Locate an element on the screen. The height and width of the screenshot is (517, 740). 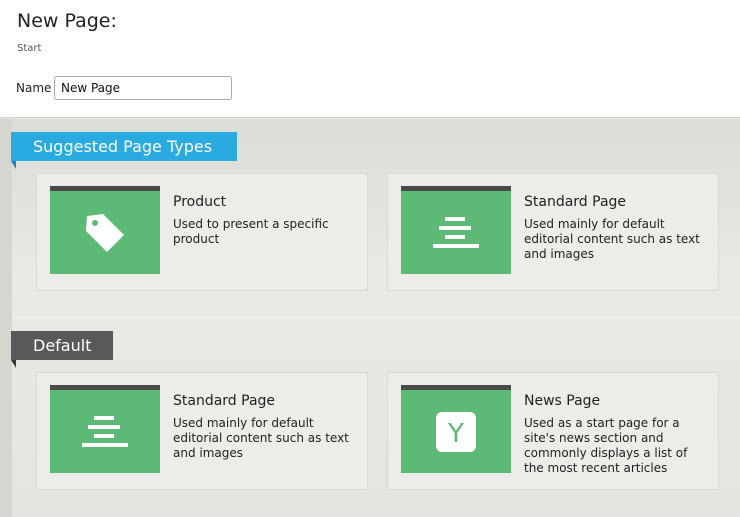
section-divider is located at coordinates (376, 317).